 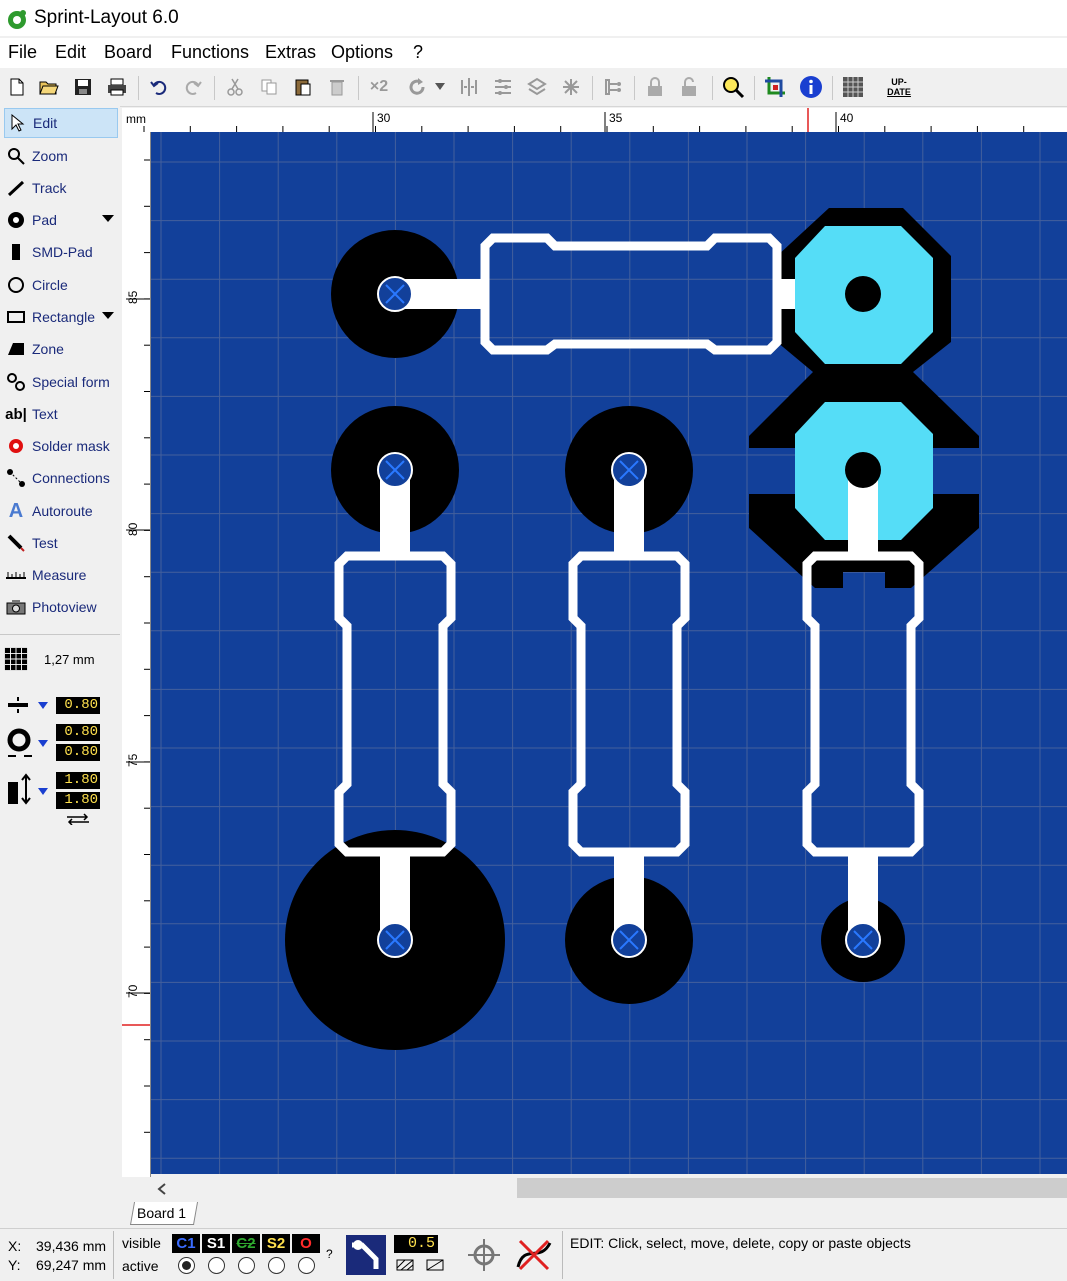 I want to click on layer-s2-toggle: S2, so click(x=276, y=1243).